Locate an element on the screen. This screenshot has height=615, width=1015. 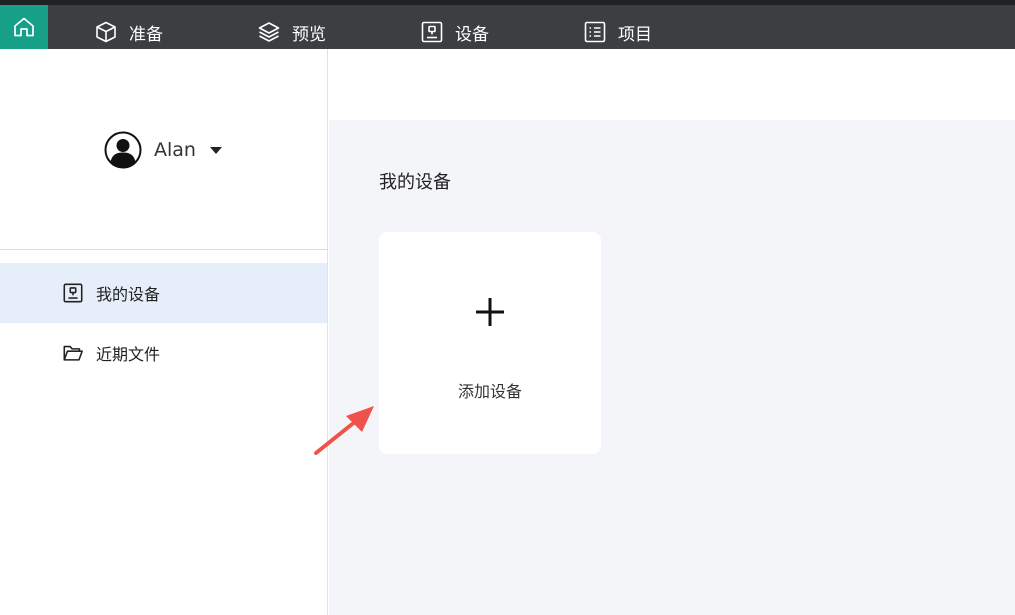
sidebar-divider is located at coordinates (164, 249).